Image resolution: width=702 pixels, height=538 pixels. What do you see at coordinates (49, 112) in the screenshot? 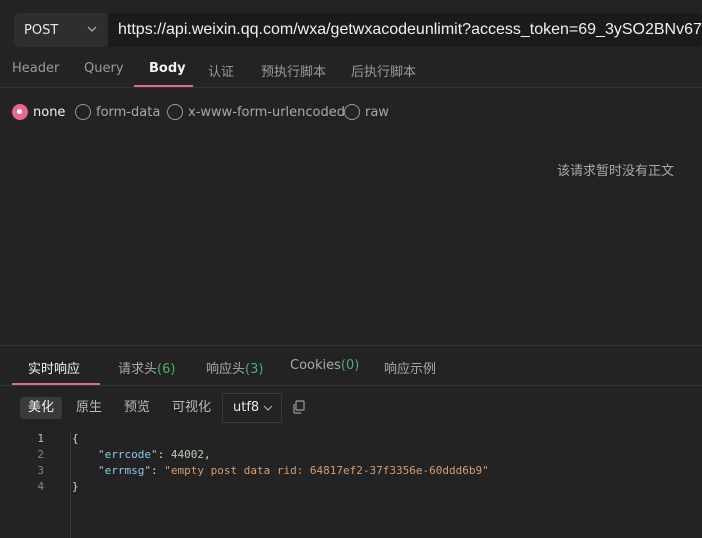
I see `radio-label: none` at bounding box center [49, 112].